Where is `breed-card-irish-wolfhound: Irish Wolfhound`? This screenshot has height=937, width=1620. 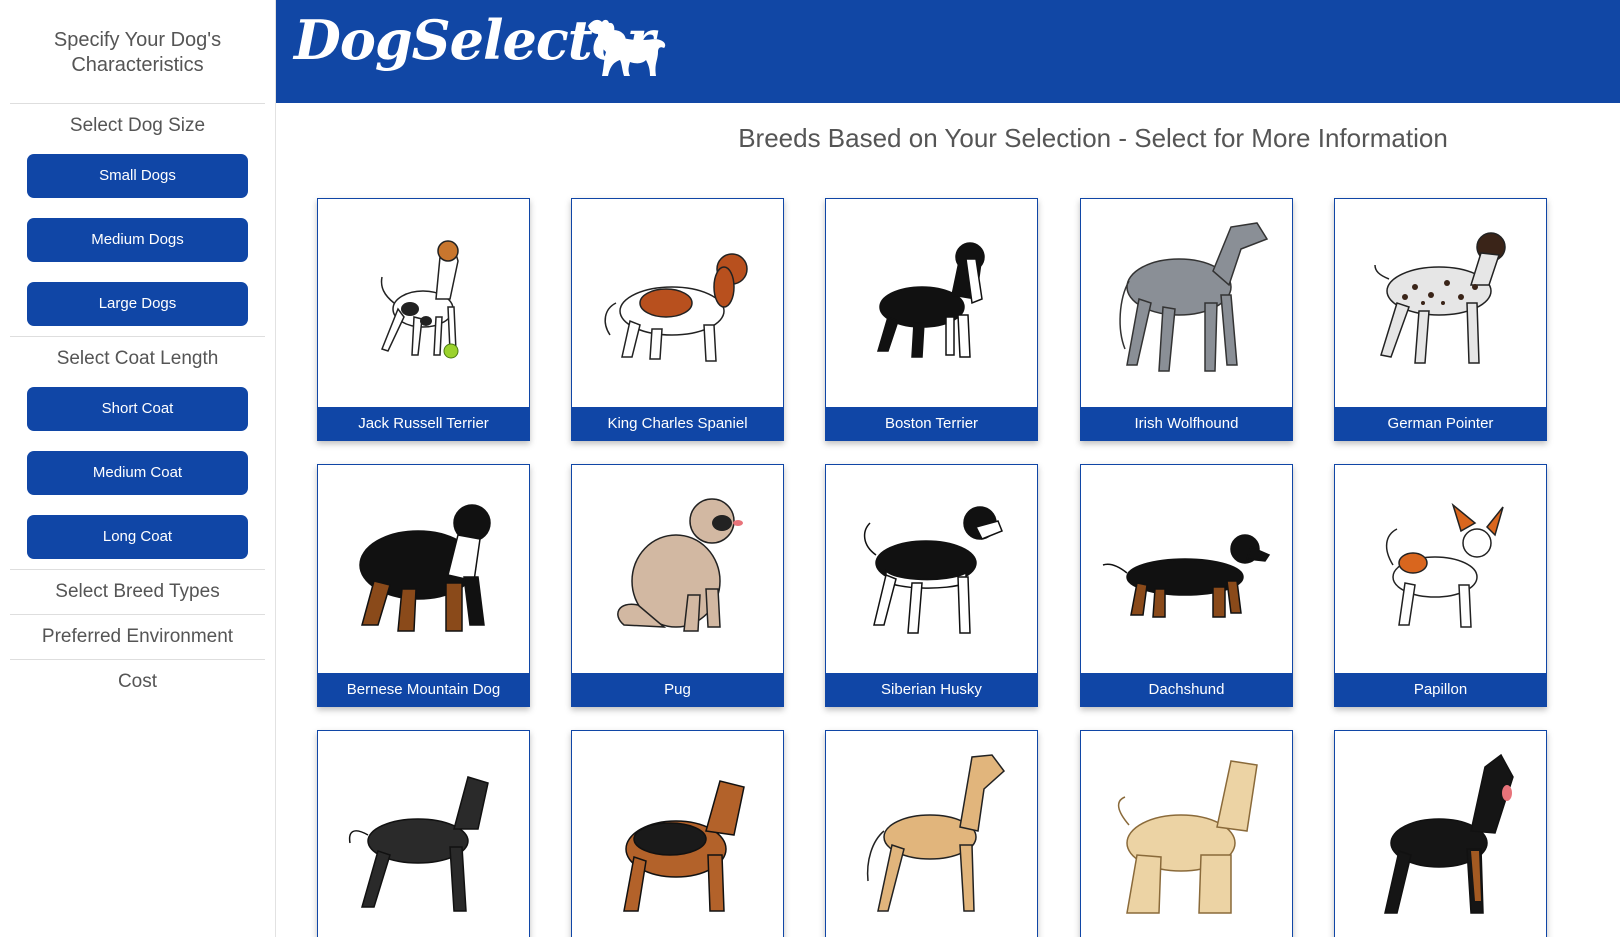
breed-card-irish-wolfhound: Irish Wolfhound is located at coordinates (1186, 319).